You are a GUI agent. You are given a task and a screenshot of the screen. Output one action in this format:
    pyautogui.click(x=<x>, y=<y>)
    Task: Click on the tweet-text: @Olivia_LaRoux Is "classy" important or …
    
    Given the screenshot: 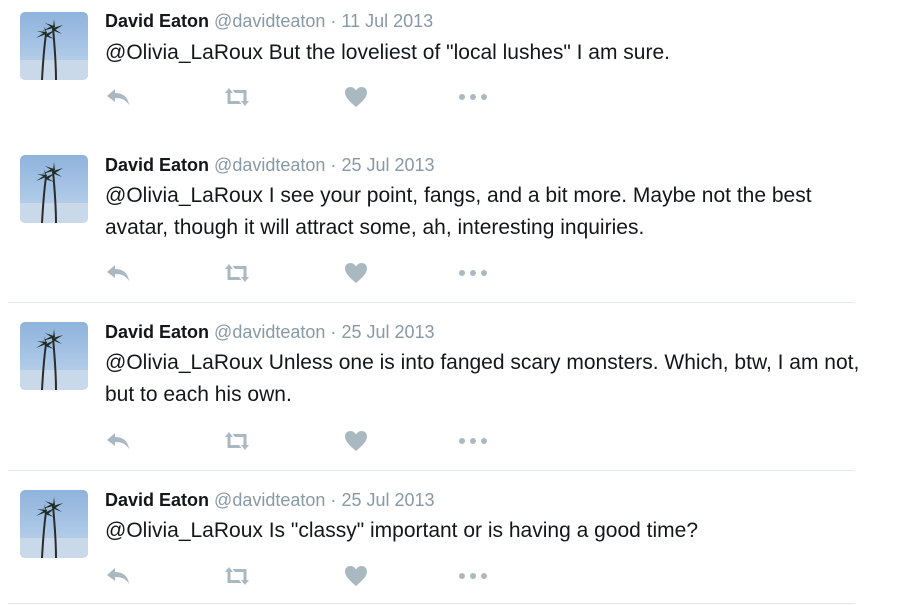 What is the action you would take?
    pyautogui.click(x=401, y=530)
    